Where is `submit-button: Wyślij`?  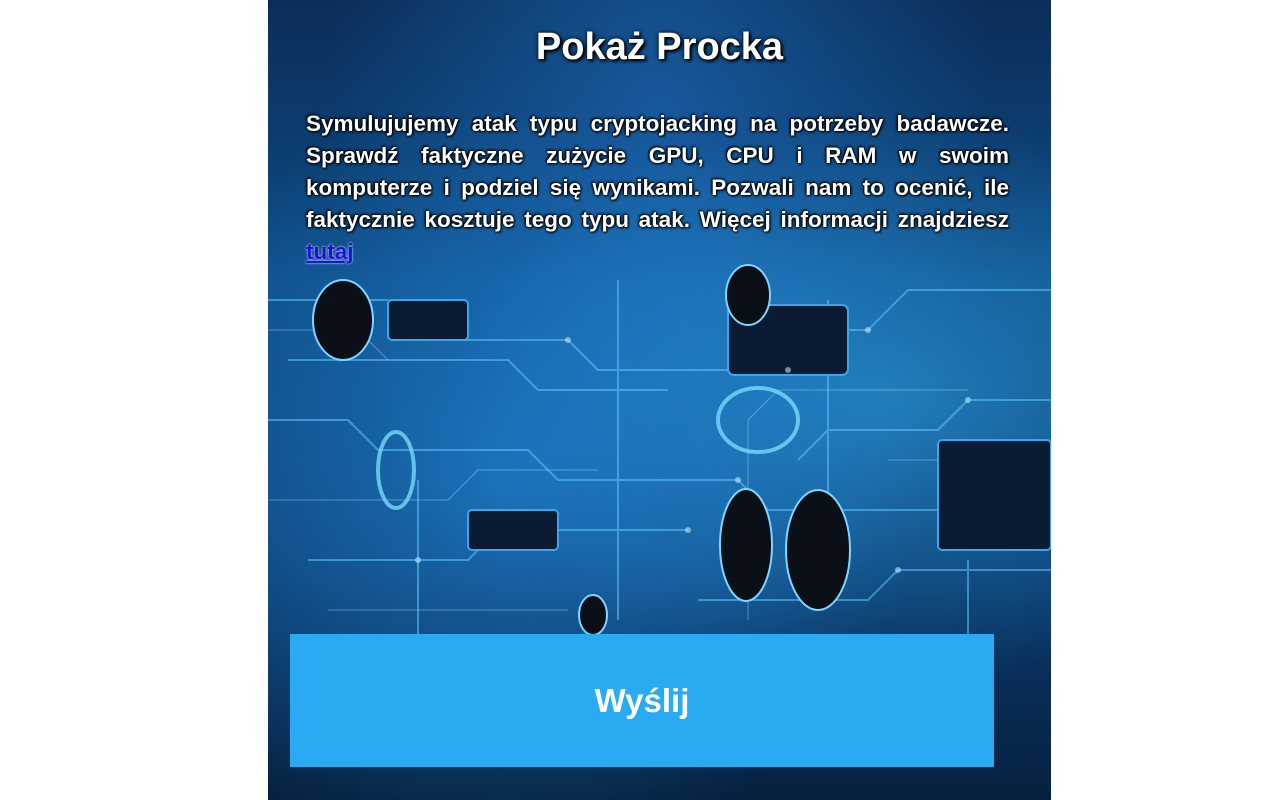
submit-button: Wyślij is located at coordinates (642, 700).